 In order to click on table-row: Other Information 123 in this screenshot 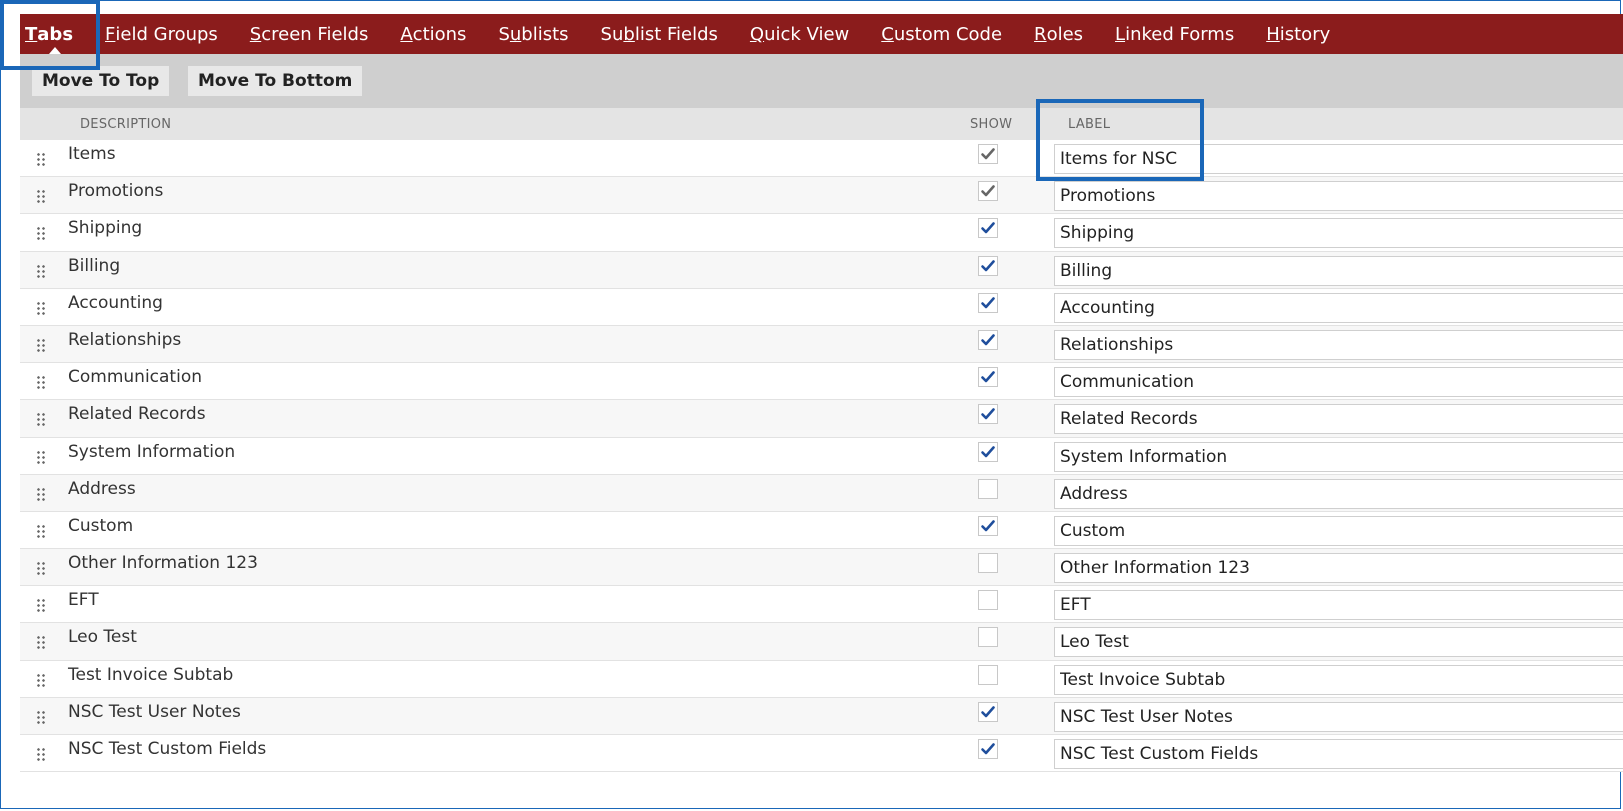, I will do `click(821, 568)`.